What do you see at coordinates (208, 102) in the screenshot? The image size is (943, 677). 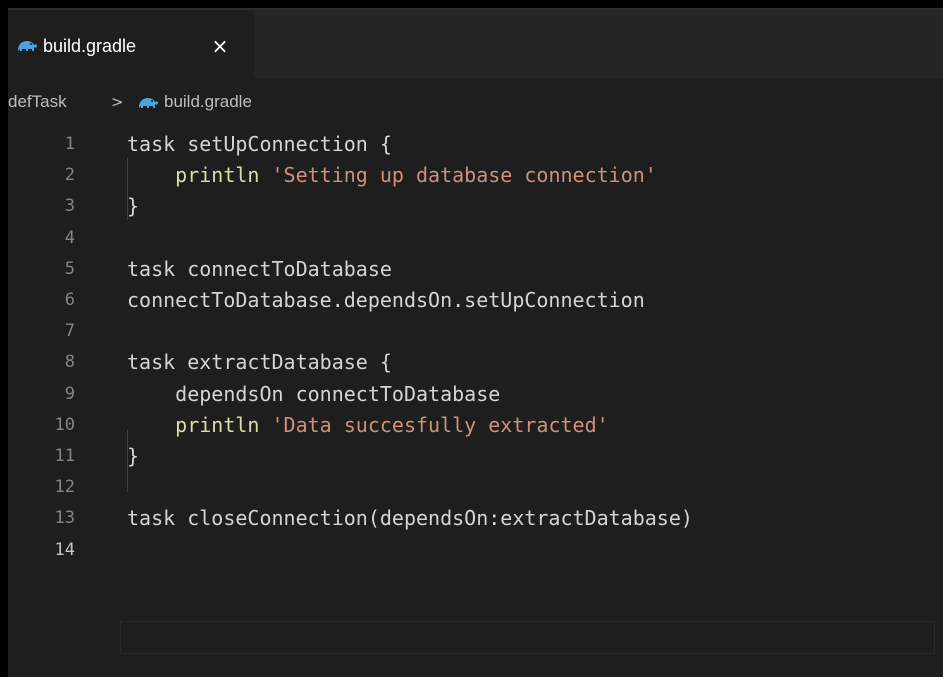 I see `breadcrumb-file: build.gradle` at bounding box center [208, 102].